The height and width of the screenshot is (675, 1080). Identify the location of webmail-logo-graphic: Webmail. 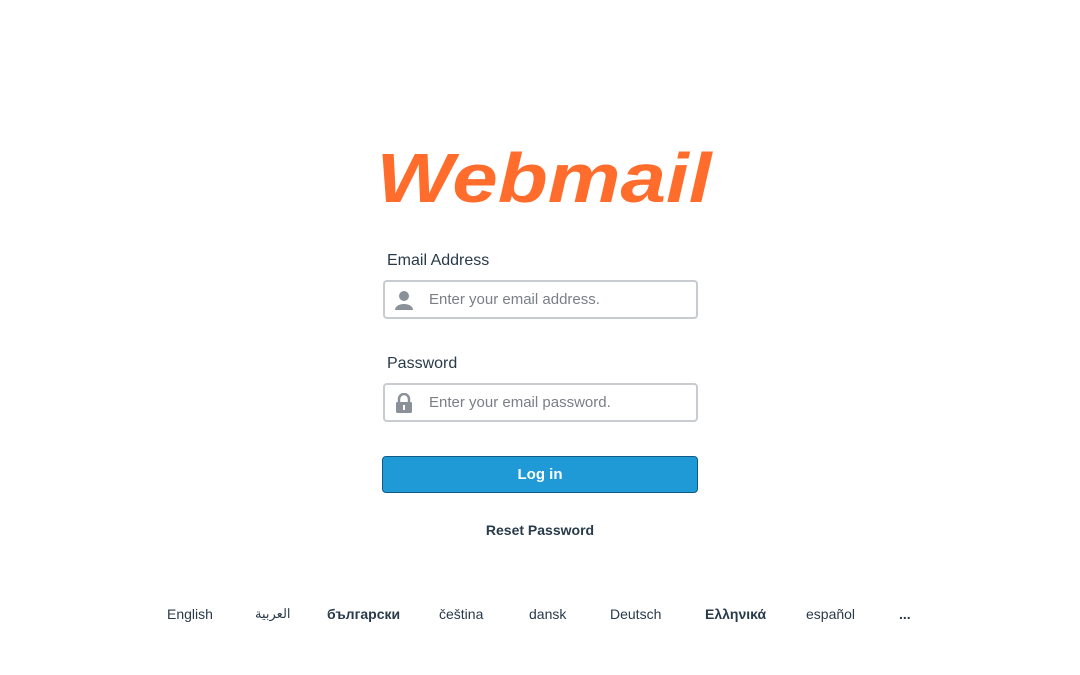
(545, 178).